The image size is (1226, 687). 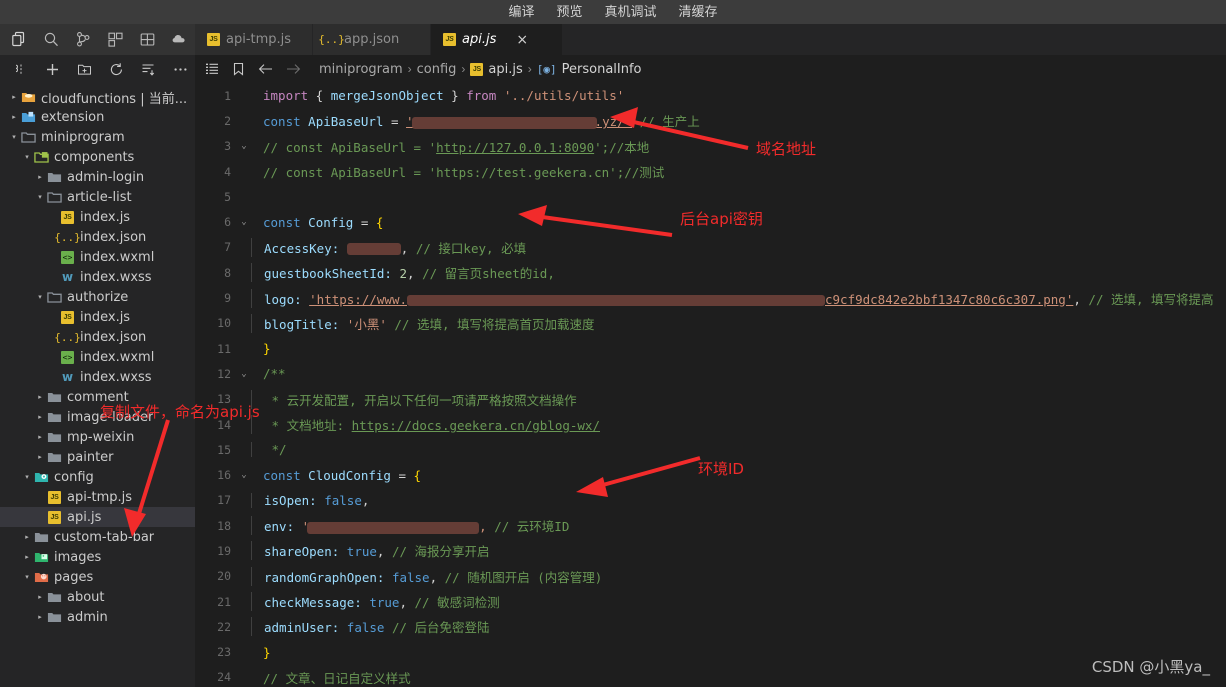 I want to click on tree-item-config: ▾ config, so click(x=97, y=477).